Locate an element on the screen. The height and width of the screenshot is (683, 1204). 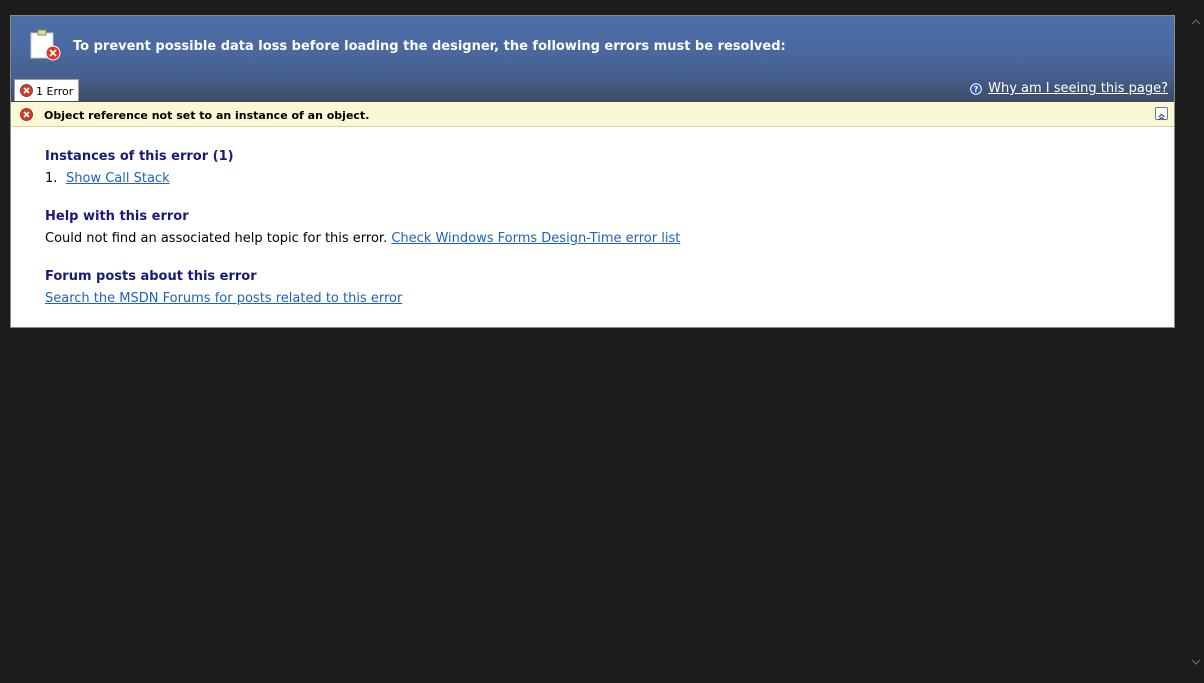
list-item-number: 1. is located at coordinates (51, 178).